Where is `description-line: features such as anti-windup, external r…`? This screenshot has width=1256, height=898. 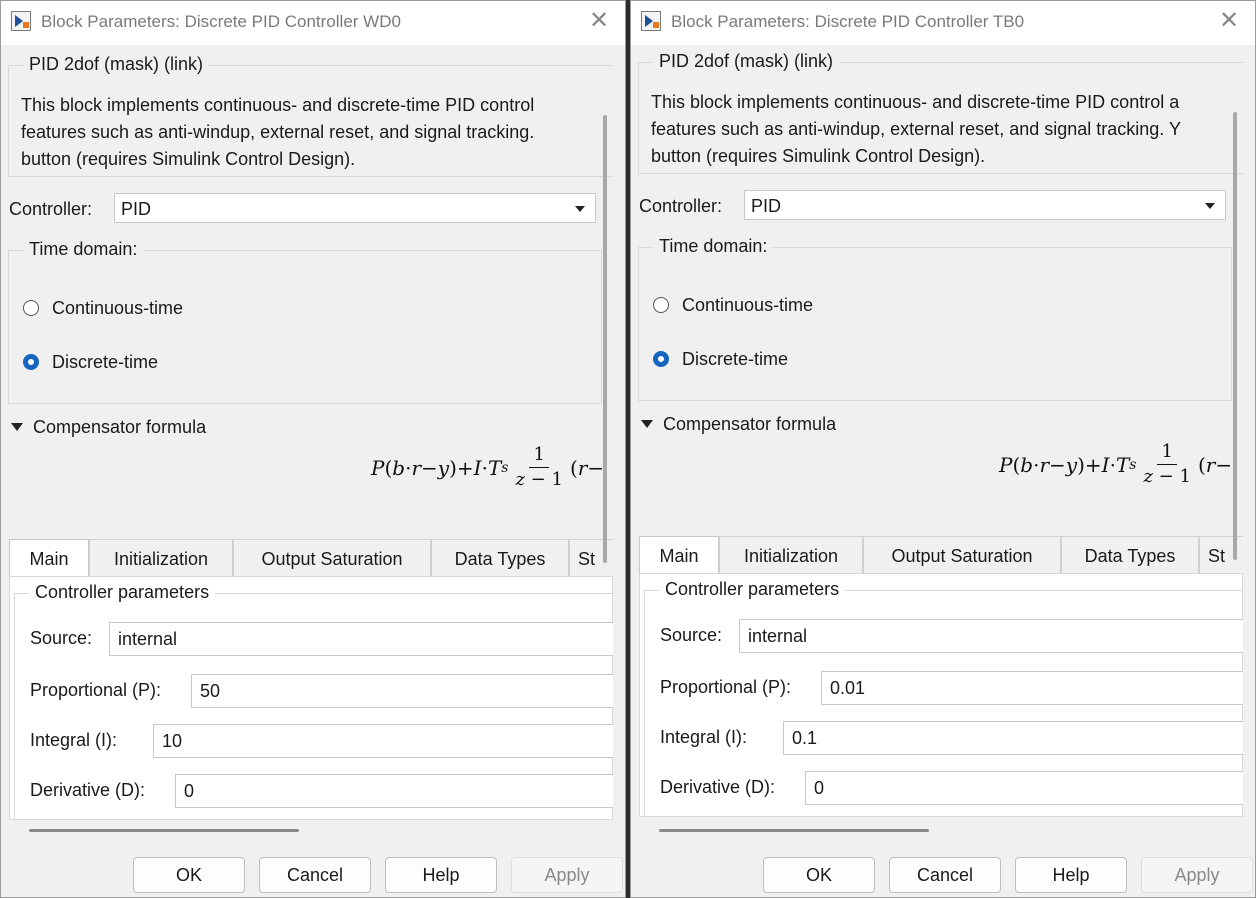
description-line: features such as anti-windup, external r… is located at coordinates (916, 129).